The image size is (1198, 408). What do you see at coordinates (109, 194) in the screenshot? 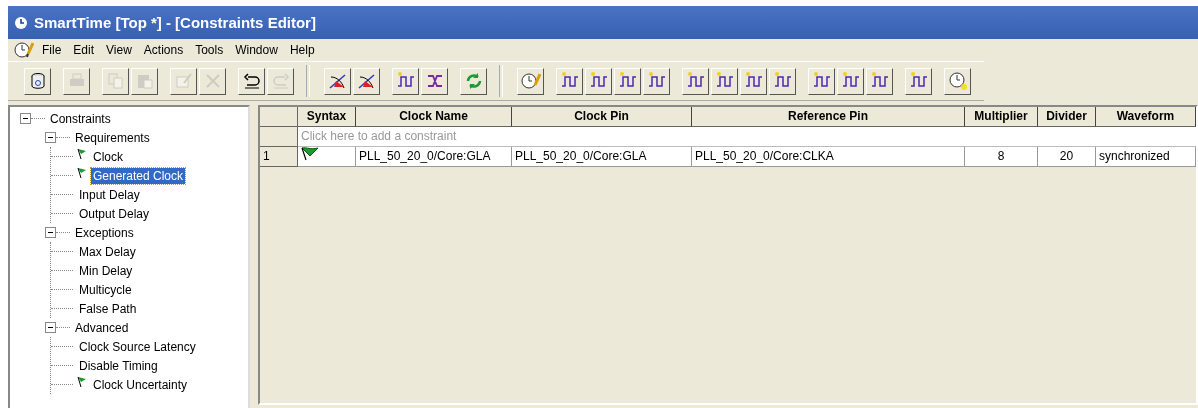
I see `tree-item: Input Delay` at bounding box center [109, 194].